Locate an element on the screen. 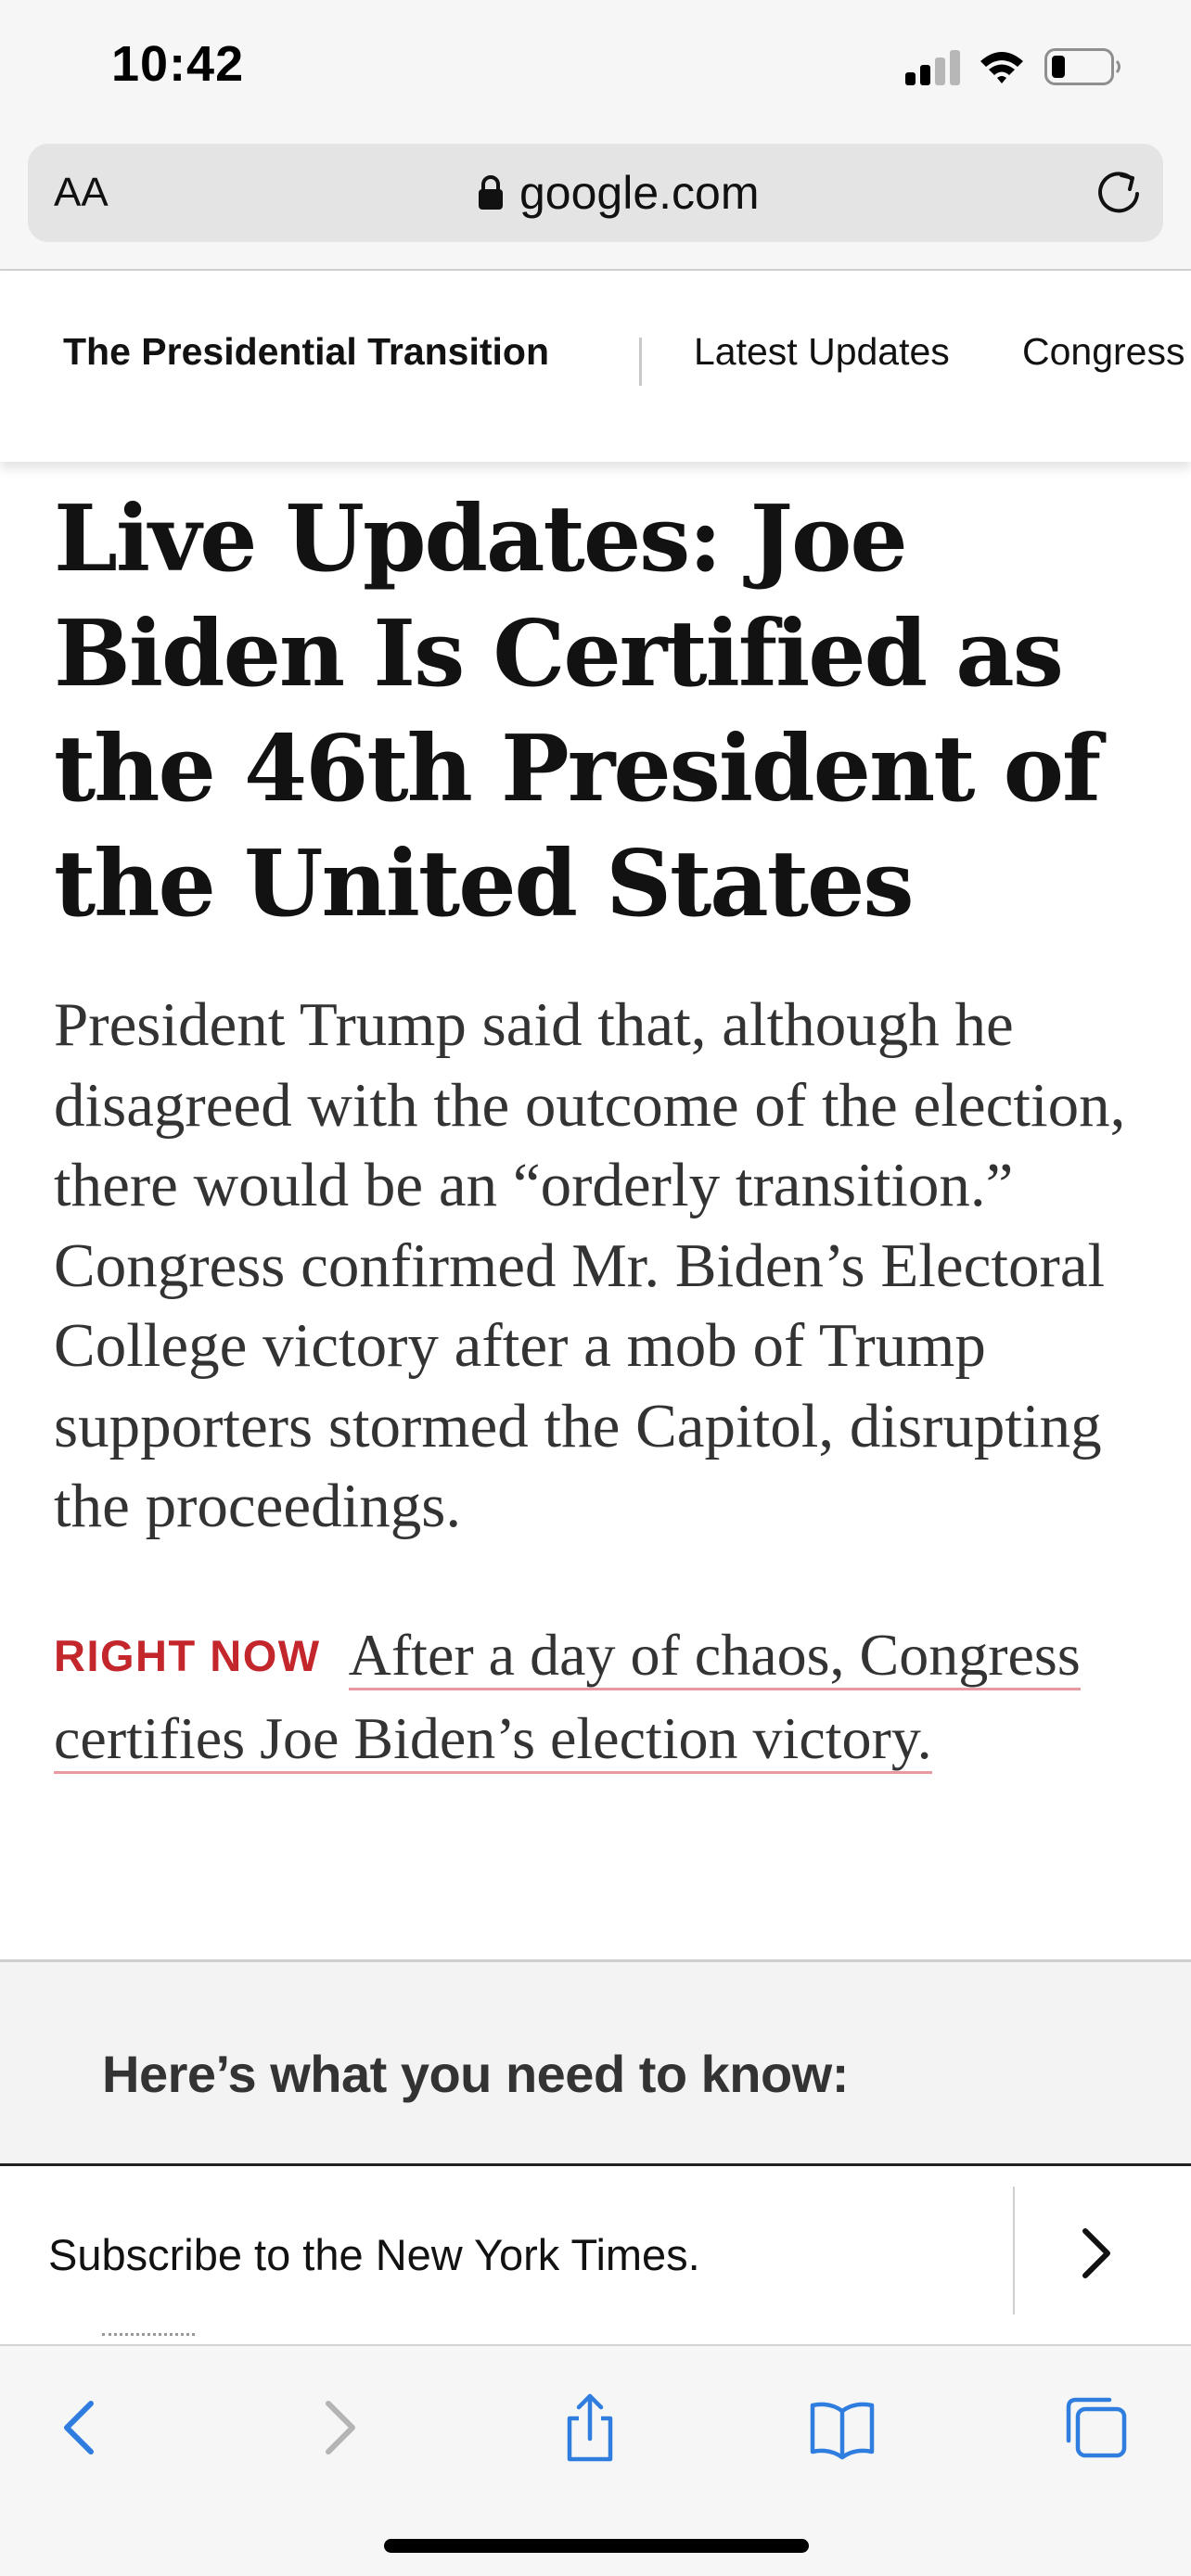 Image resolution: width=1191 pixels, height=2576 pixels. subscribe-divider is located at coordinates (1014, 2251).